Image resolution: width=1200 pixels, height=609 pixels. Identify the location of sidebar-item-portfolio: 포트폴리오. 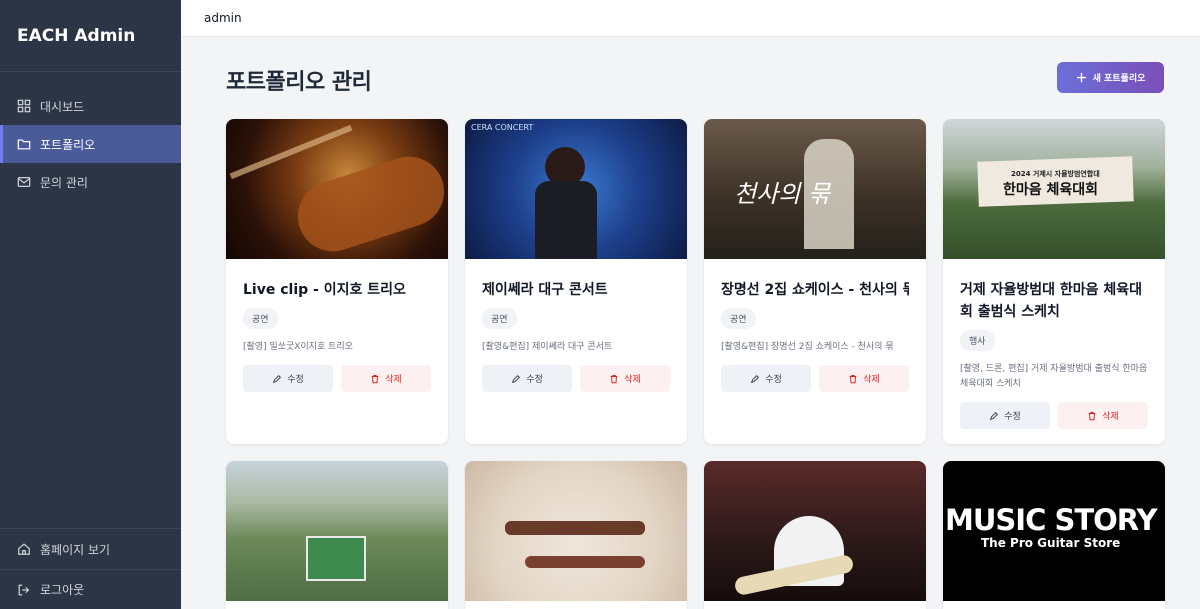
(90, 144).